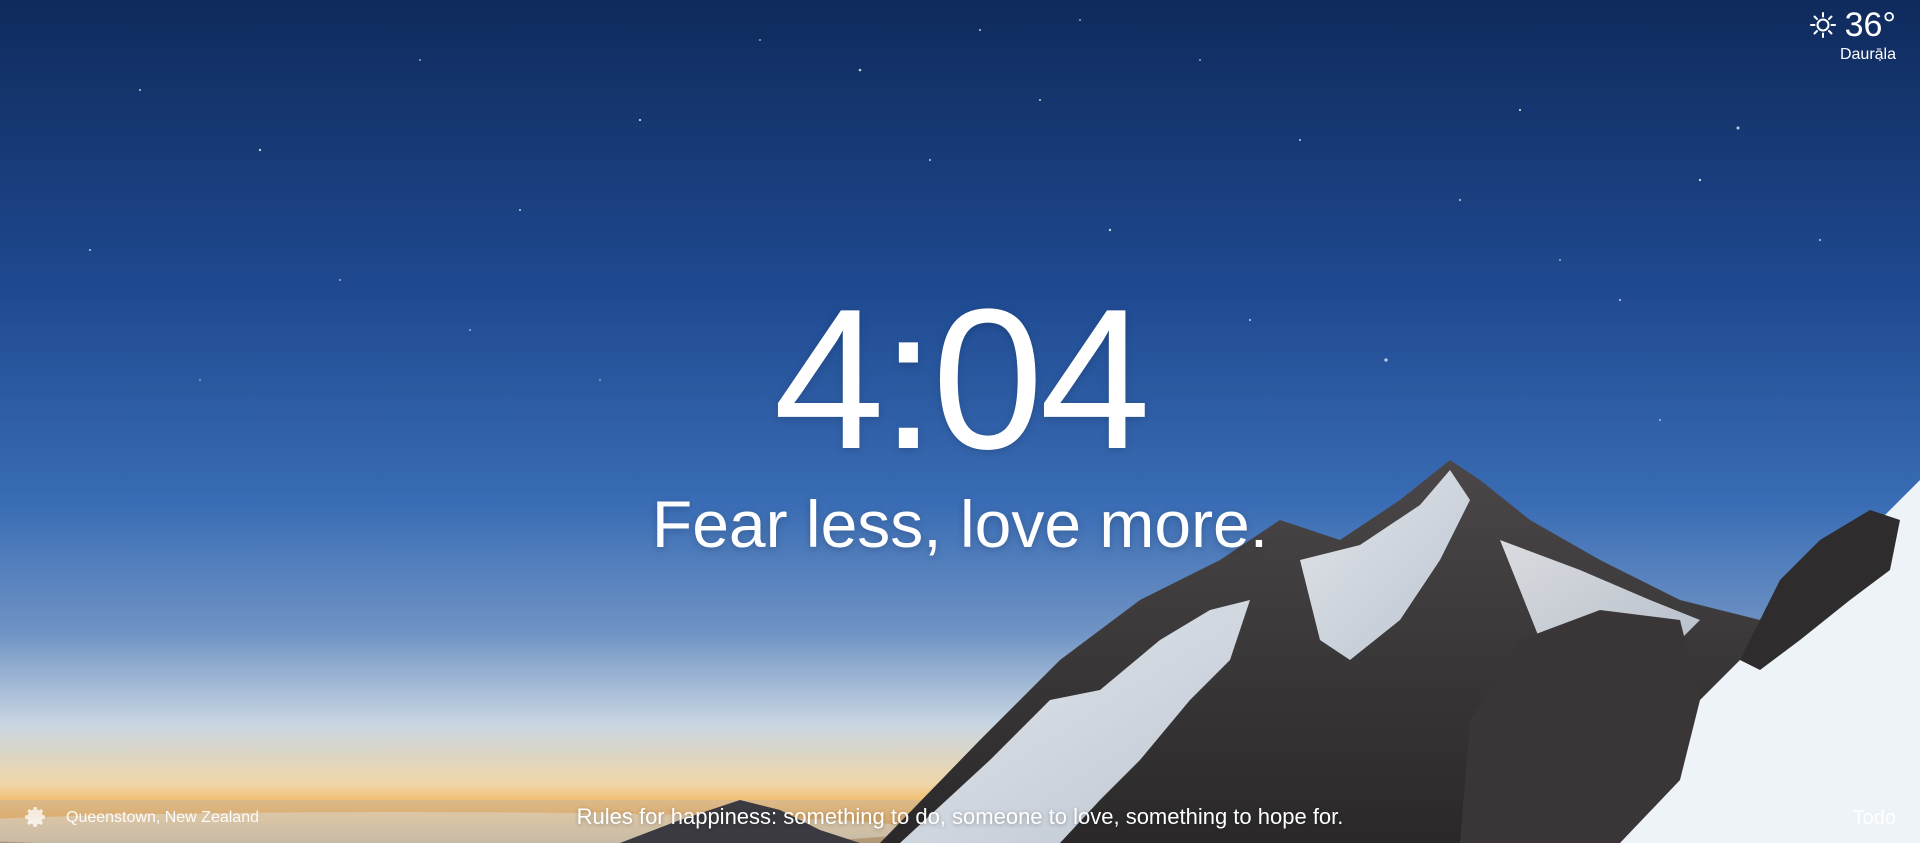 The image size is (1920, 843). I want to click on weather-widget: 36° Daurāla, so click(1852, 35).